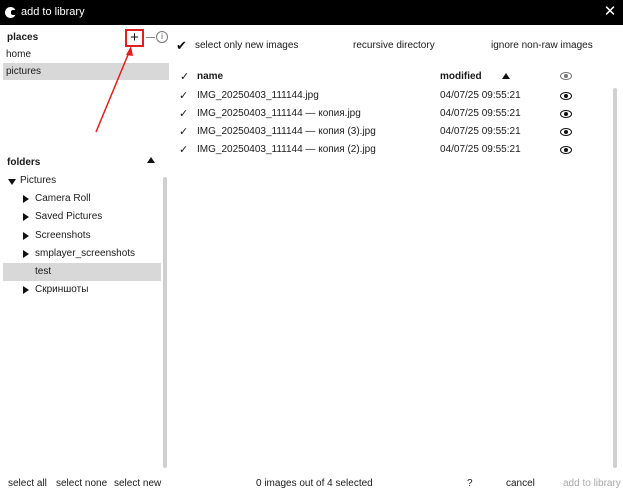 The width and height of the screenshot is (623, 496). Describe the element at coordinates (311, 12) in the screenshot. I see `title-bar: add to library ✕` at that location.